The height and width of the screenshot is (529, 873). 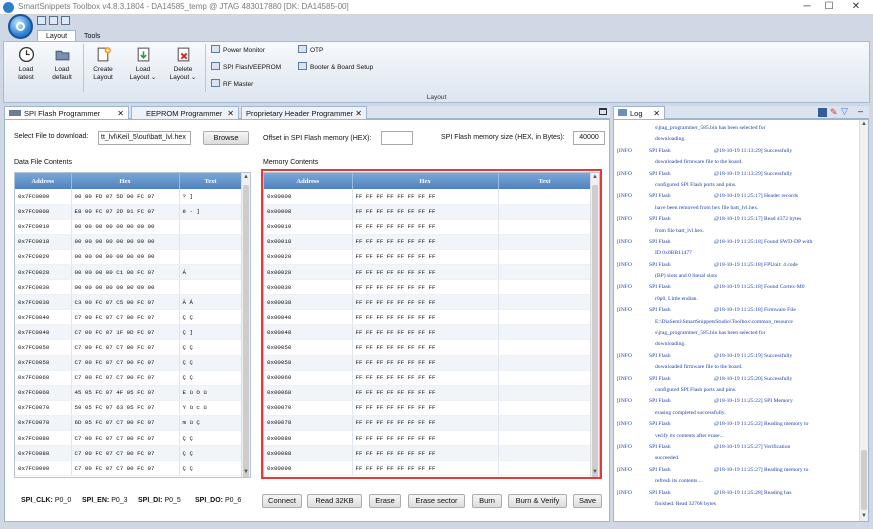 I want to click on address-cell: 0x7FC0070, so click(x=43, y=408).